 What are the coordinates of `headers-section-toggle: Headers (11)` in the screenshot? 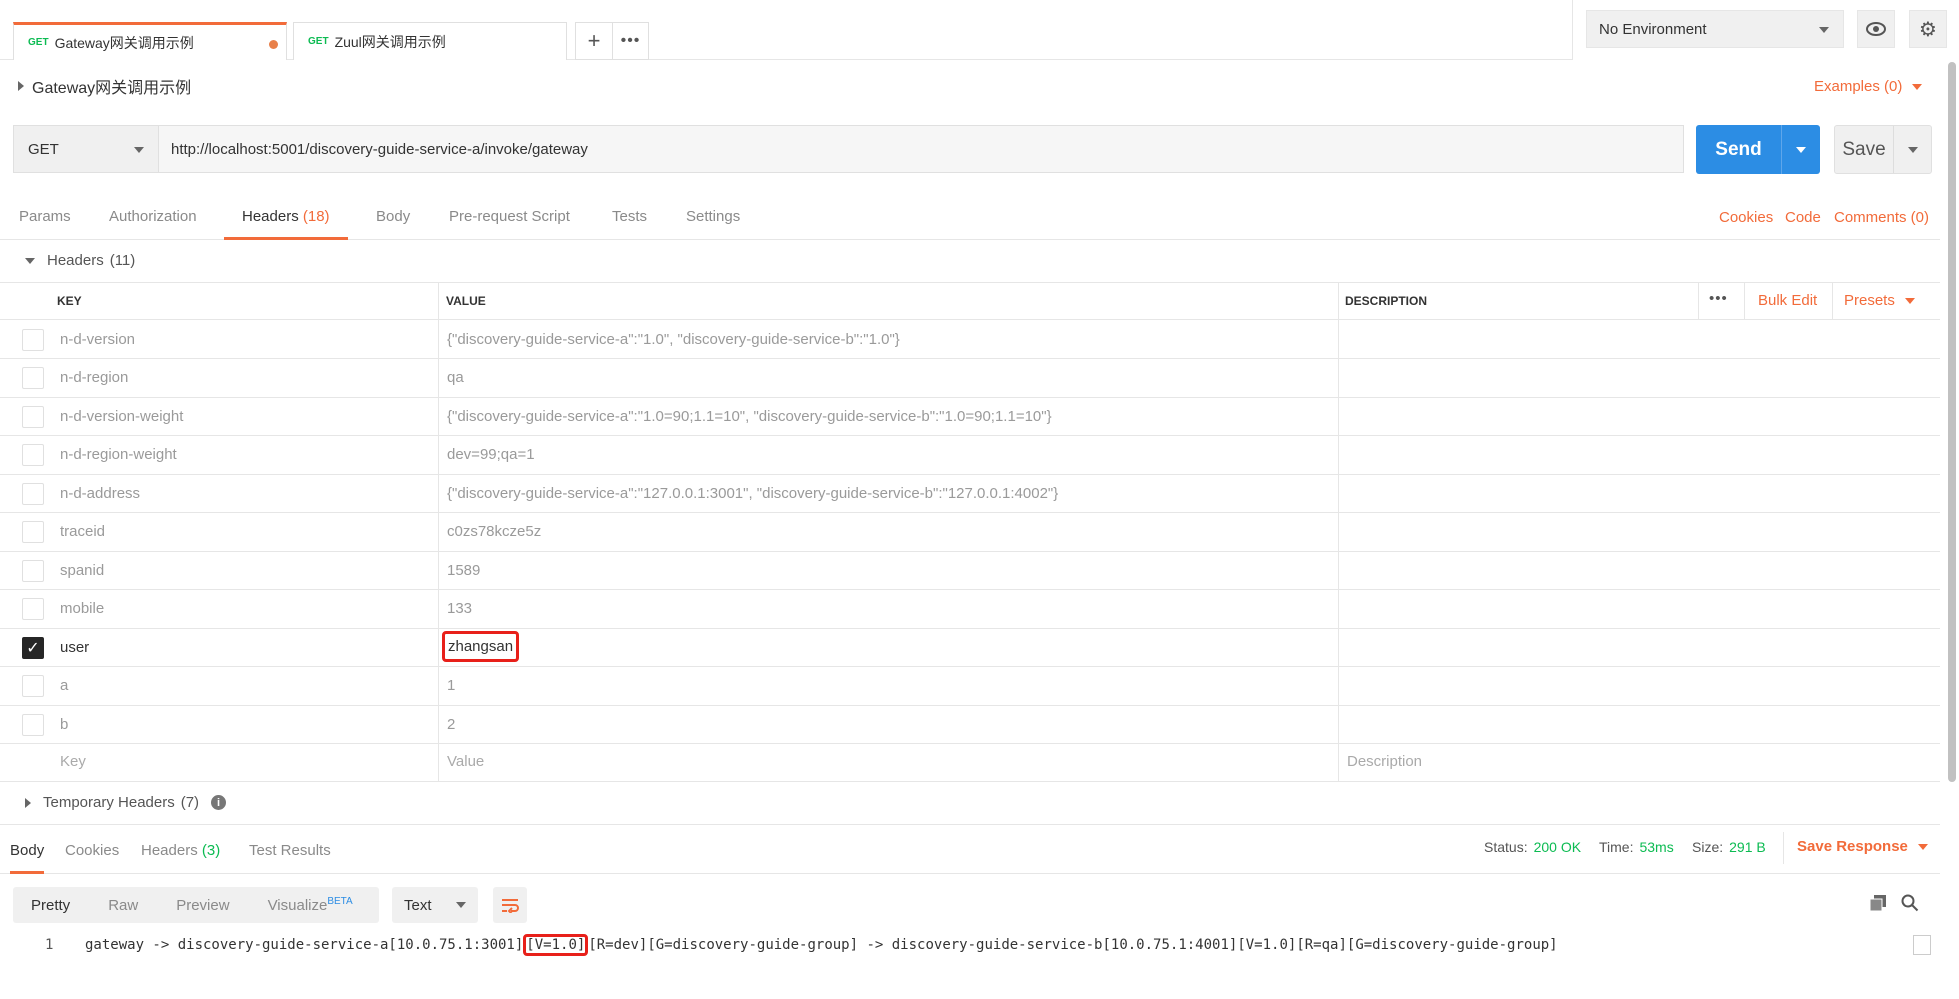 It's located at (80, 260).